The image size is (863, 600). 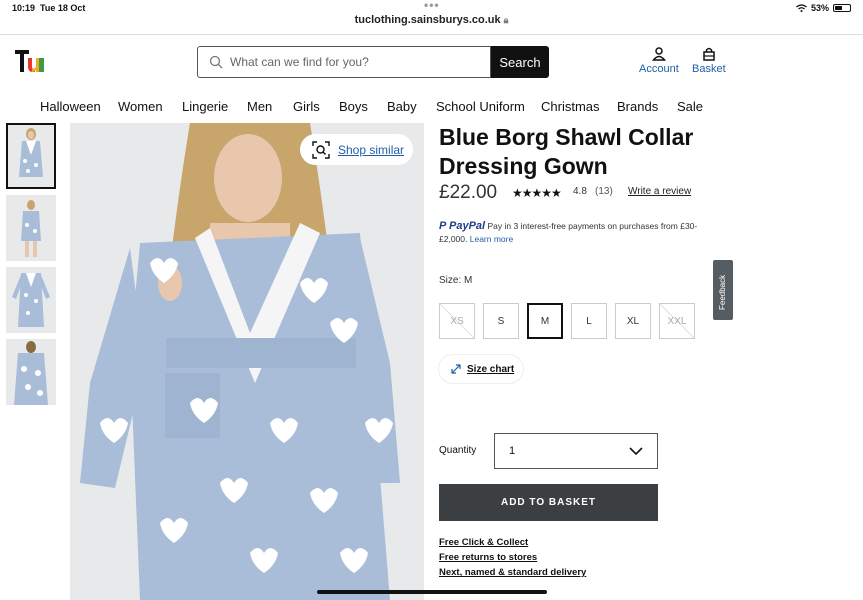 What do you see at coordinates (456, 369) in the screenshot?
I see `expand-arrow-icon` at bounding box center [456, 369].